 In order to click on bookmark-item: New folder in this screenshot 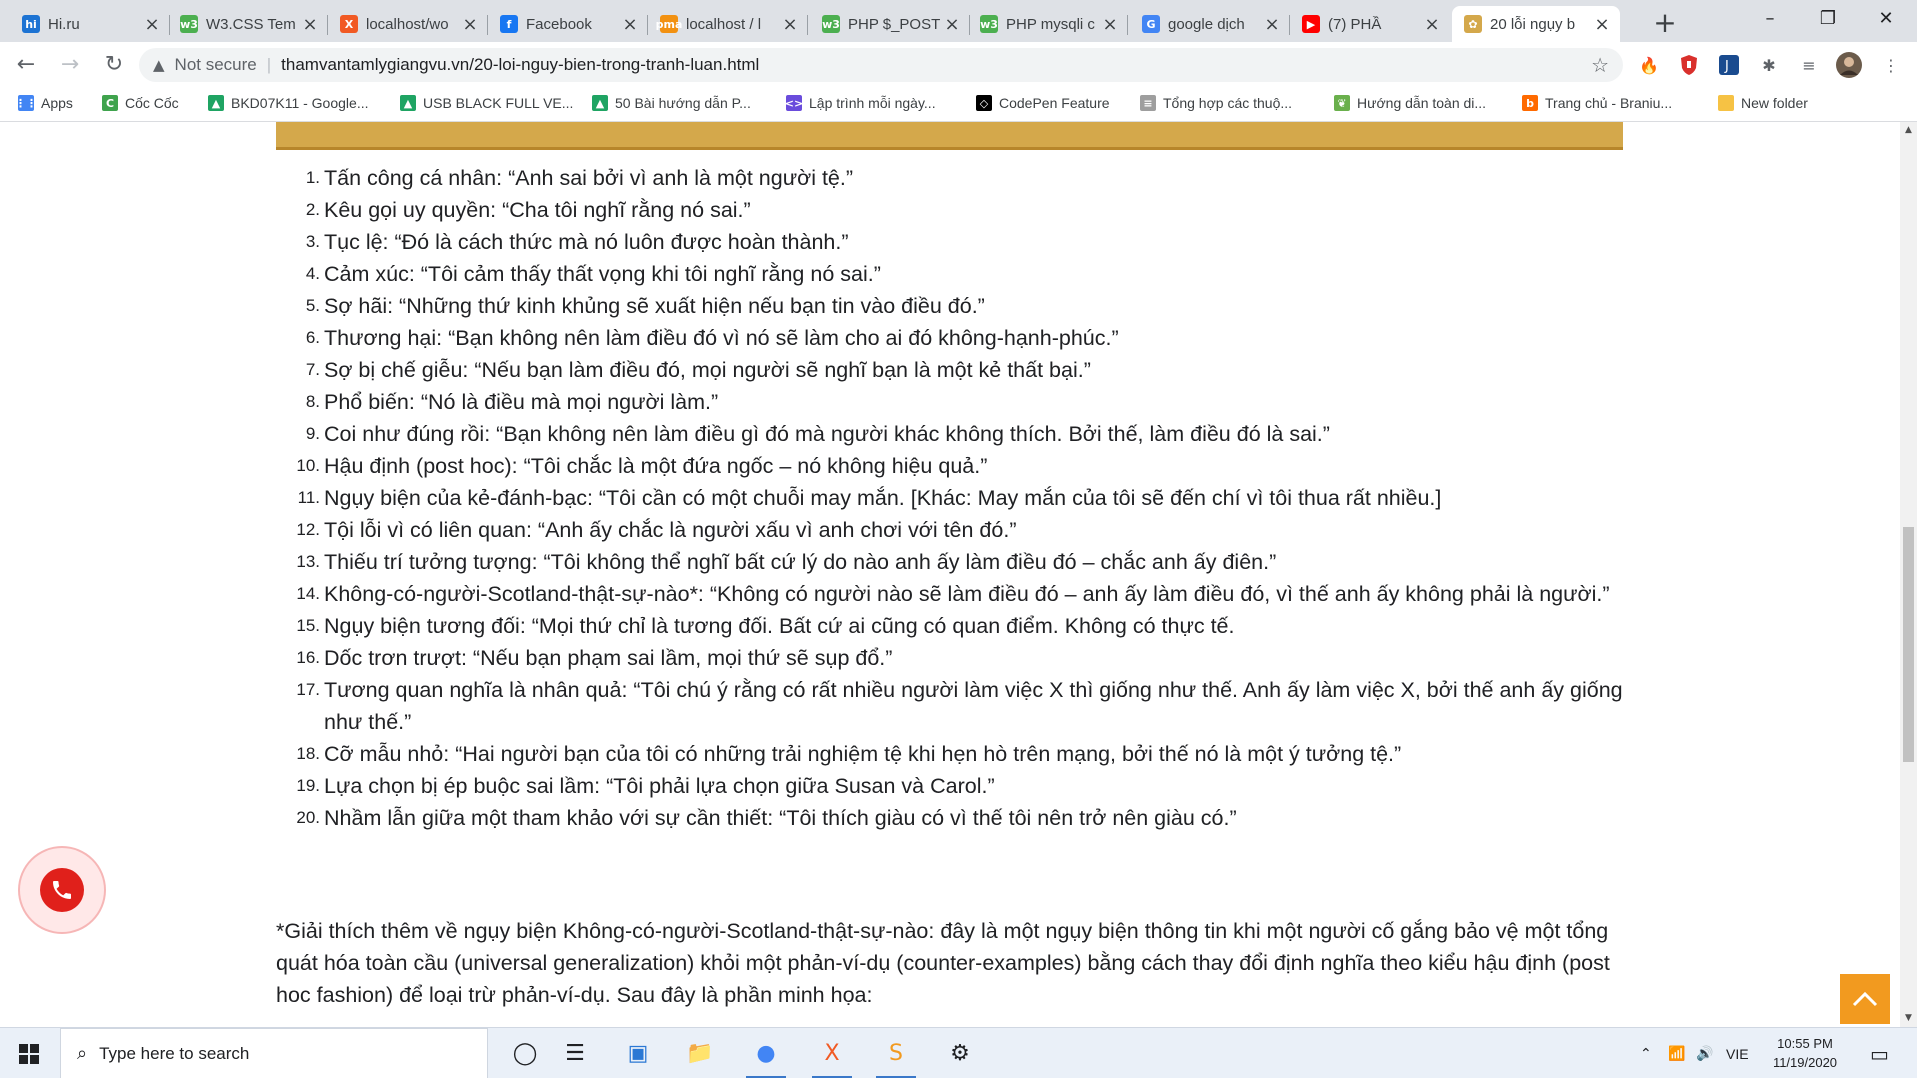, I will do `click(1763, 103)`.